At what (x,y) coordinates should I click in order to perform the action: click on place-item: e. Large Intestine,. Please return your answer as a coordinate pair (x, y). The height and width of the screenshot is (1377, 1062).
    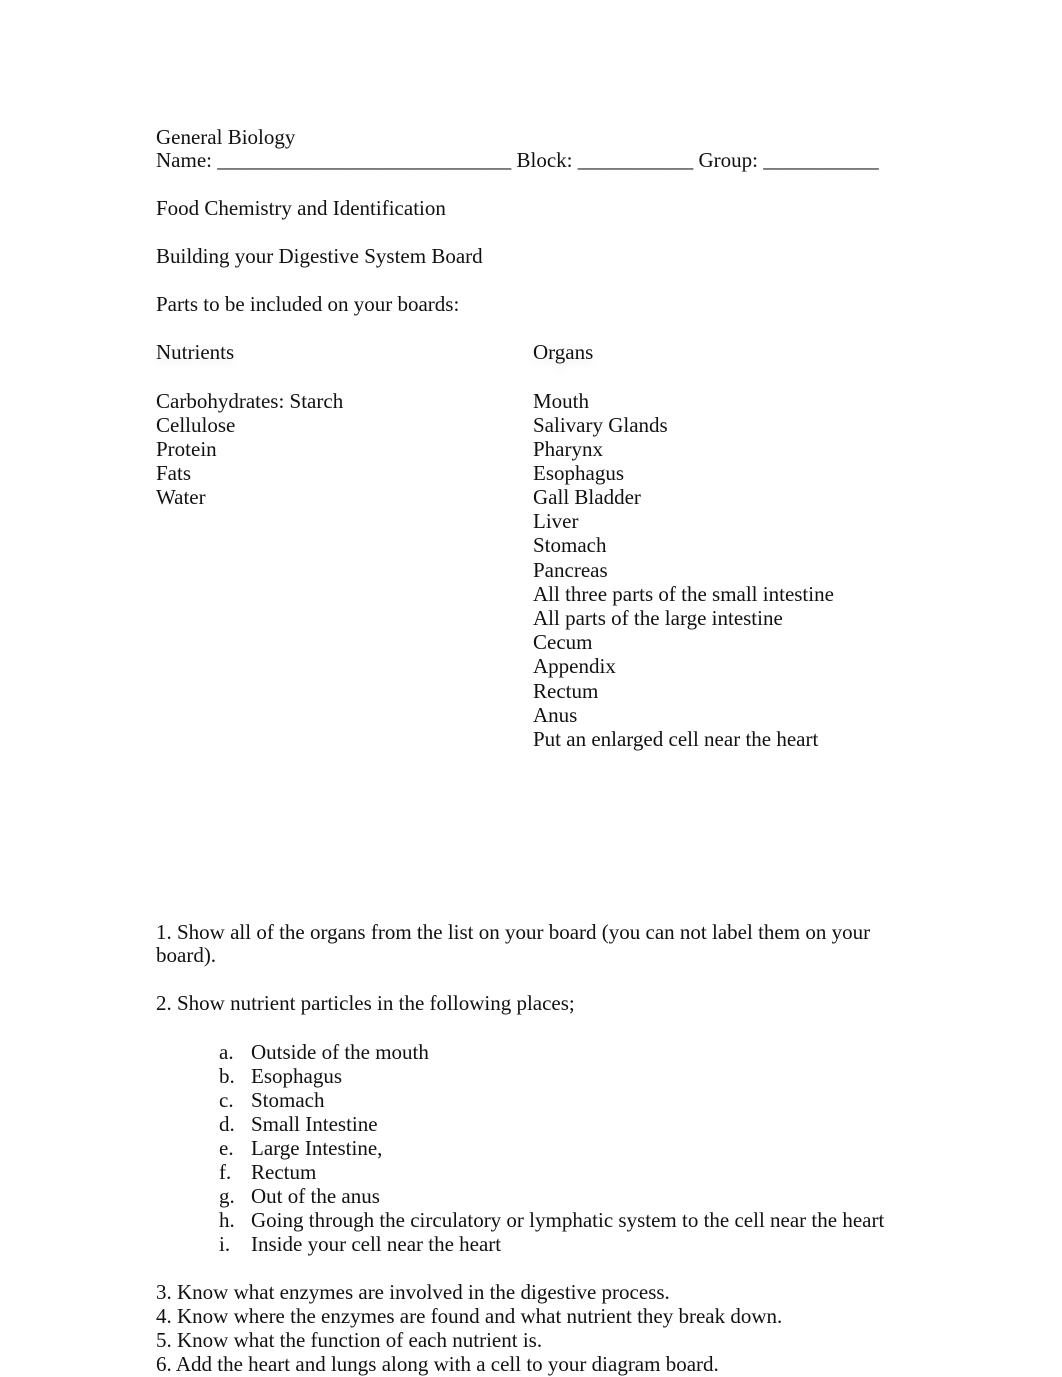
    Looking at the image, I should click on (551, 1148).